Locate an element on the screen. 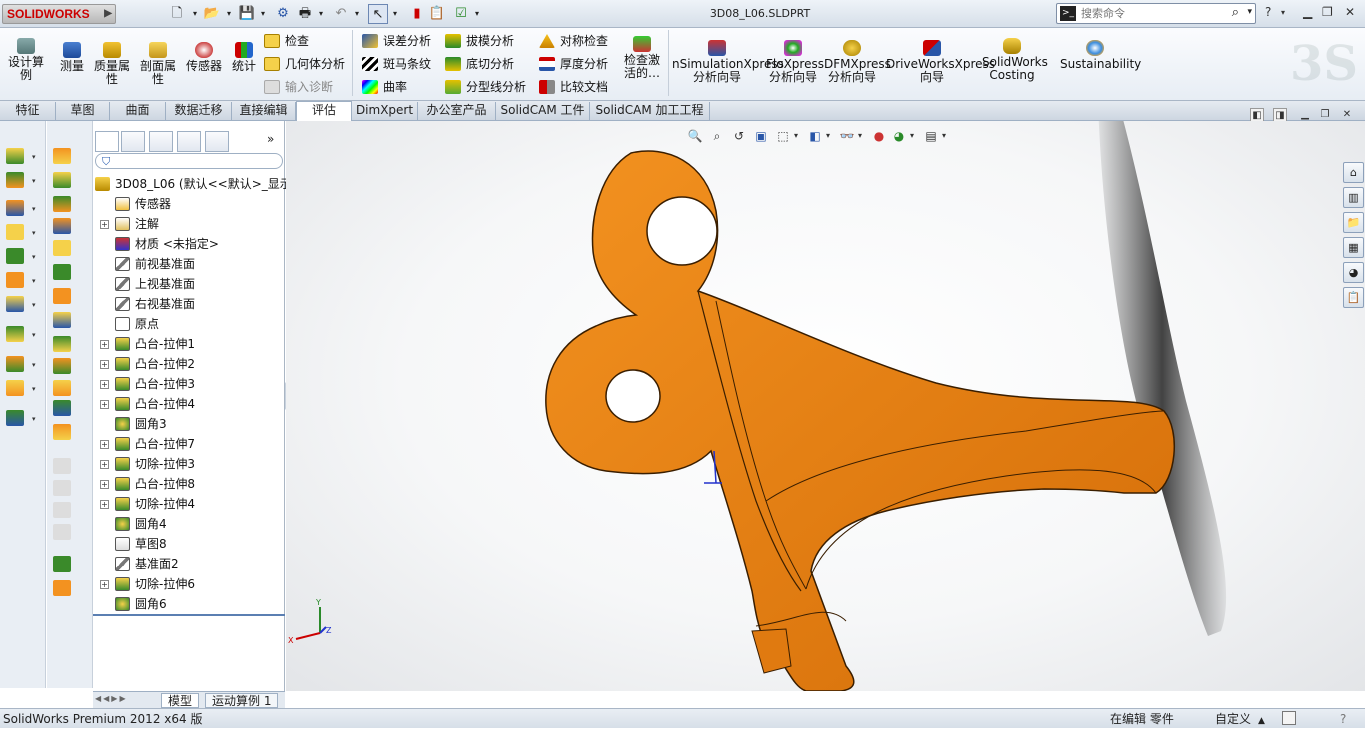  new-document-icon: 🗋 is located at coordinates (177, 14).